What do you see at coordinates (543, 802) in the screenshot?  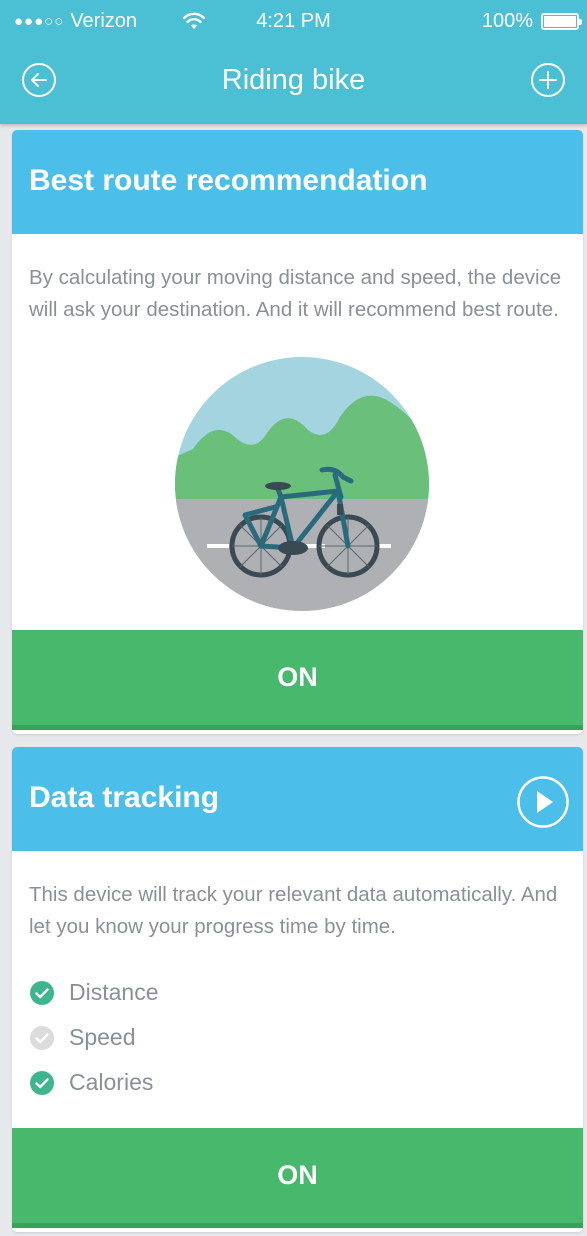 I see `play-circle-icon` at bounding box center [543, 802].